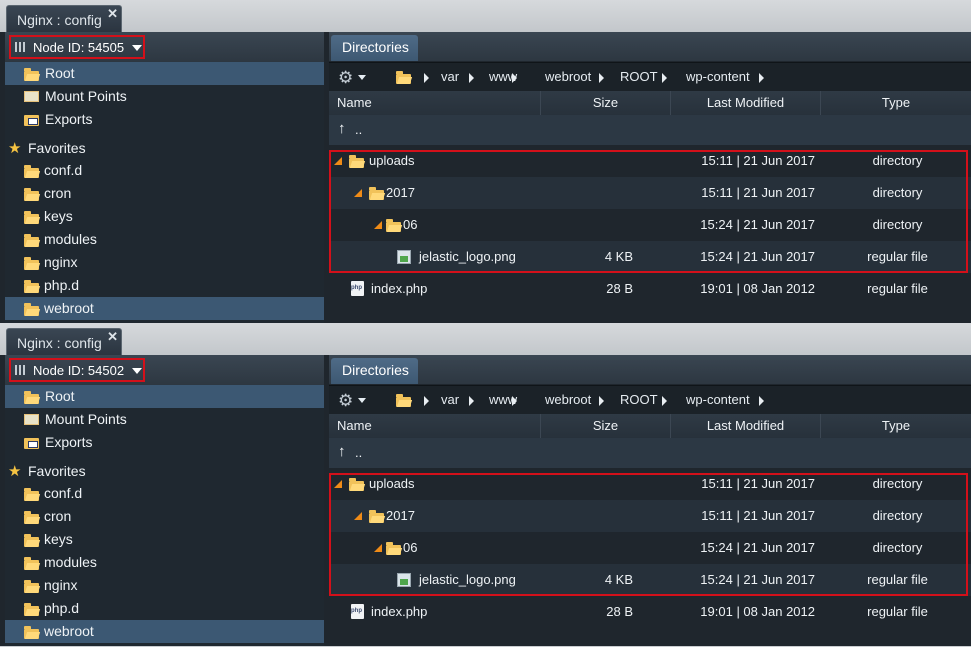  What do you see at coordinates (467, 256) in the screenshot?
I see `file-name: jelastic_logo.png` at bounding box center [467, 256].